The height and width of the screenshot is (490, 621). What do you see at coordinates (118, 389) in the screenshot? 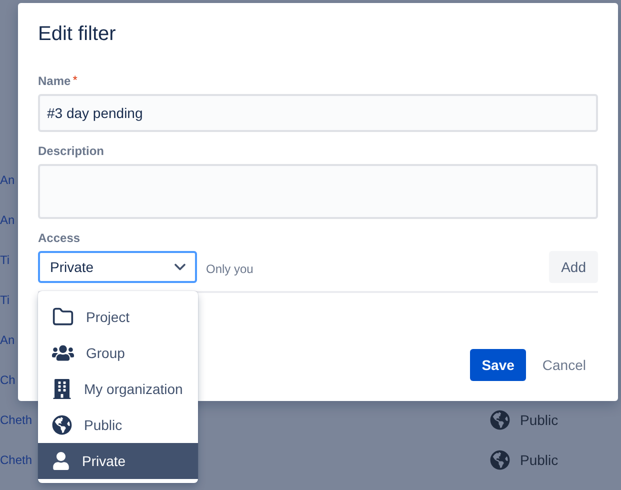
I see `menu-option: My organization` at bounding box center [118, 389].